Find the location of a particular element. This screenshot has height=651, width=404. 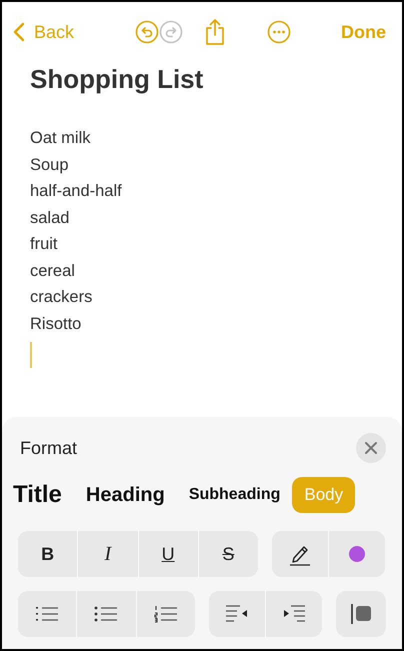

block-quote-icon is located at coordinates (361, 614).